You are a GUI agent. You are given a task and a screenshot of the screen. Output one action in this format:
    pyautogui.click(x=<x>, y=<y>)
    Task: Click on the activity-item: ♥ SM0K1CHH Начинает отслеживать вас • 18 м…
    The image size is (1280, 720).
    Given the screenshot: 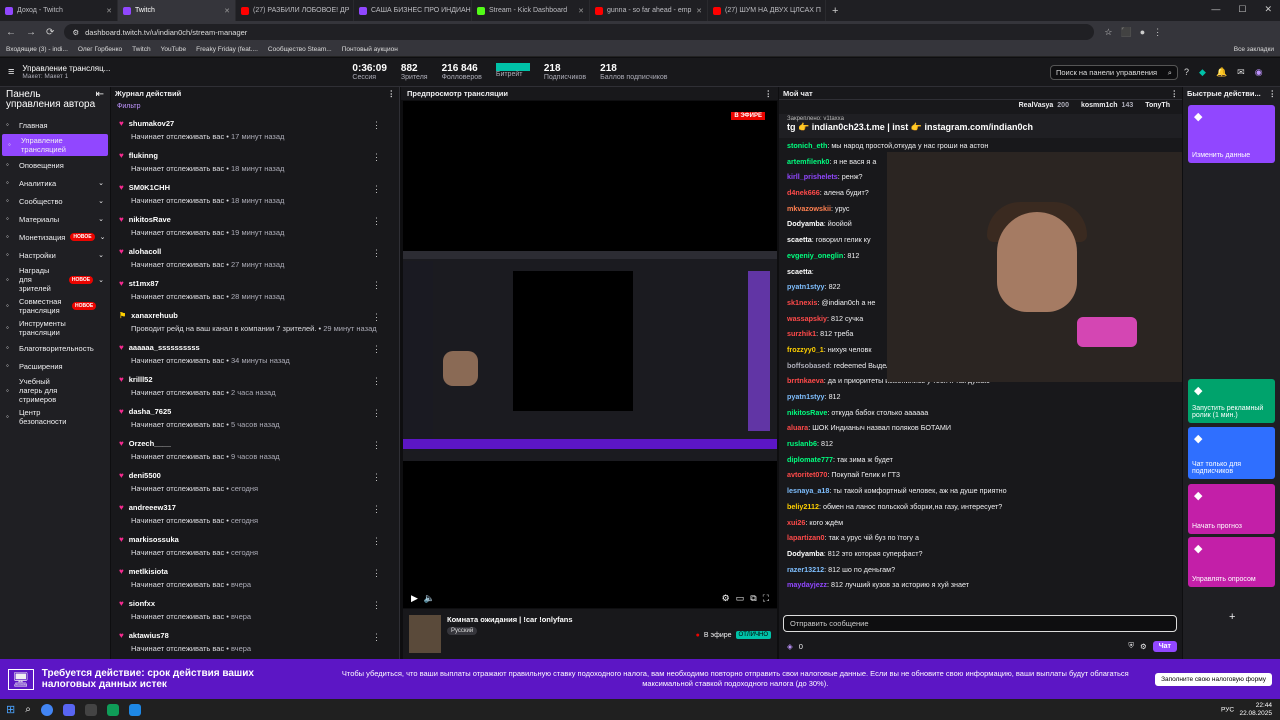 What is the action you would take?
    pyautogui.click(x=255, y=196)
    